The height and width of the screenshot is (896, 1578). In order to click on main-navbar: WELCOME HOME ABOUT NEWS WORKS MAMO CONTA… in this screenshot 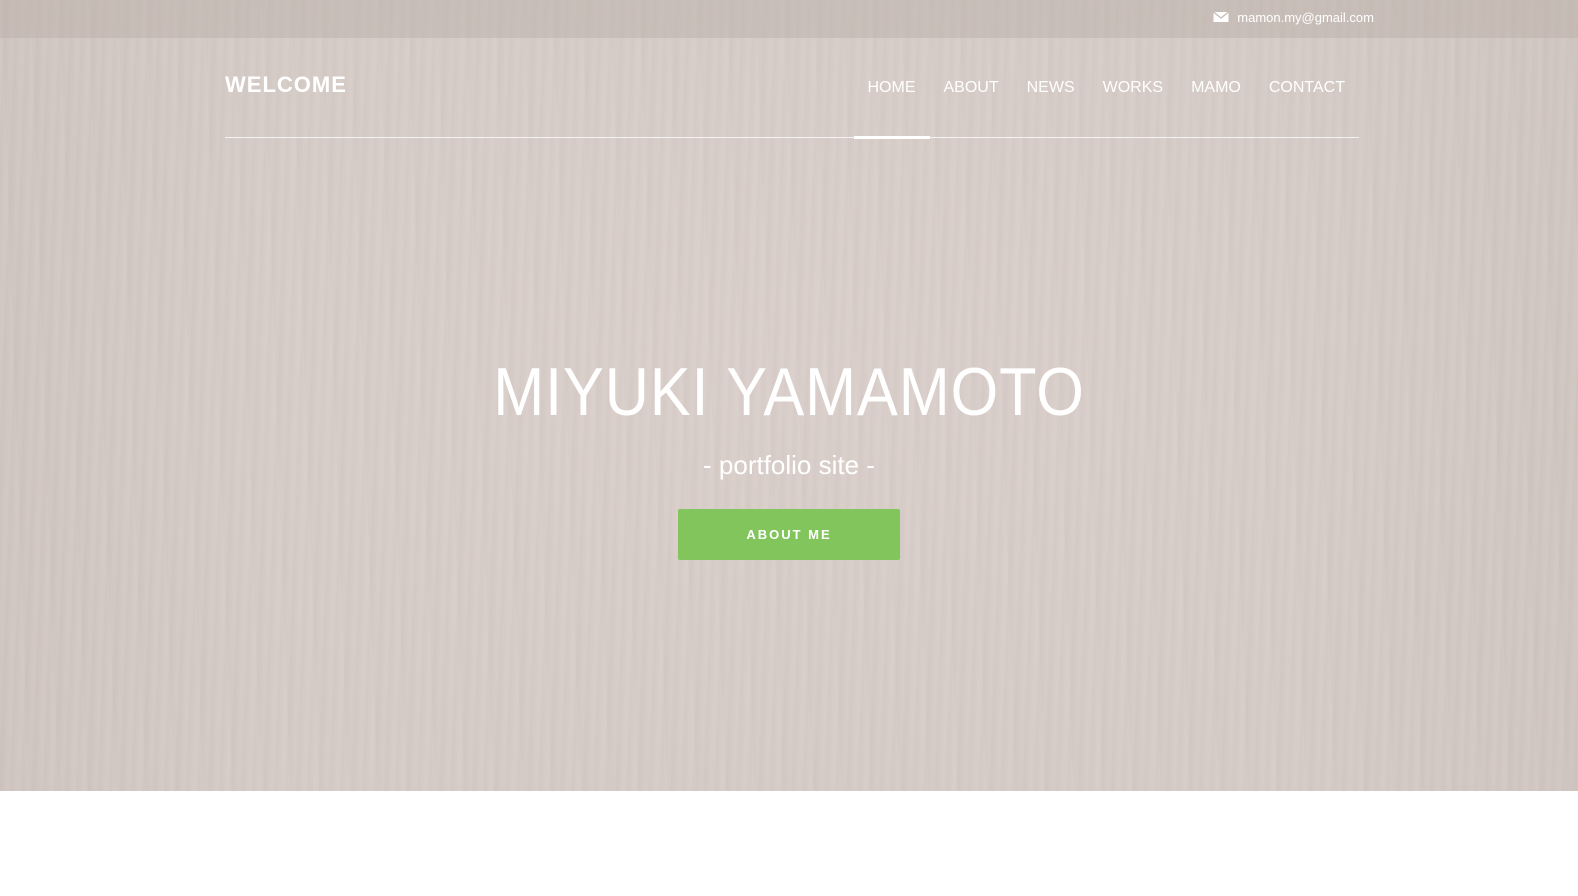, I will do `click(792, 88)`.